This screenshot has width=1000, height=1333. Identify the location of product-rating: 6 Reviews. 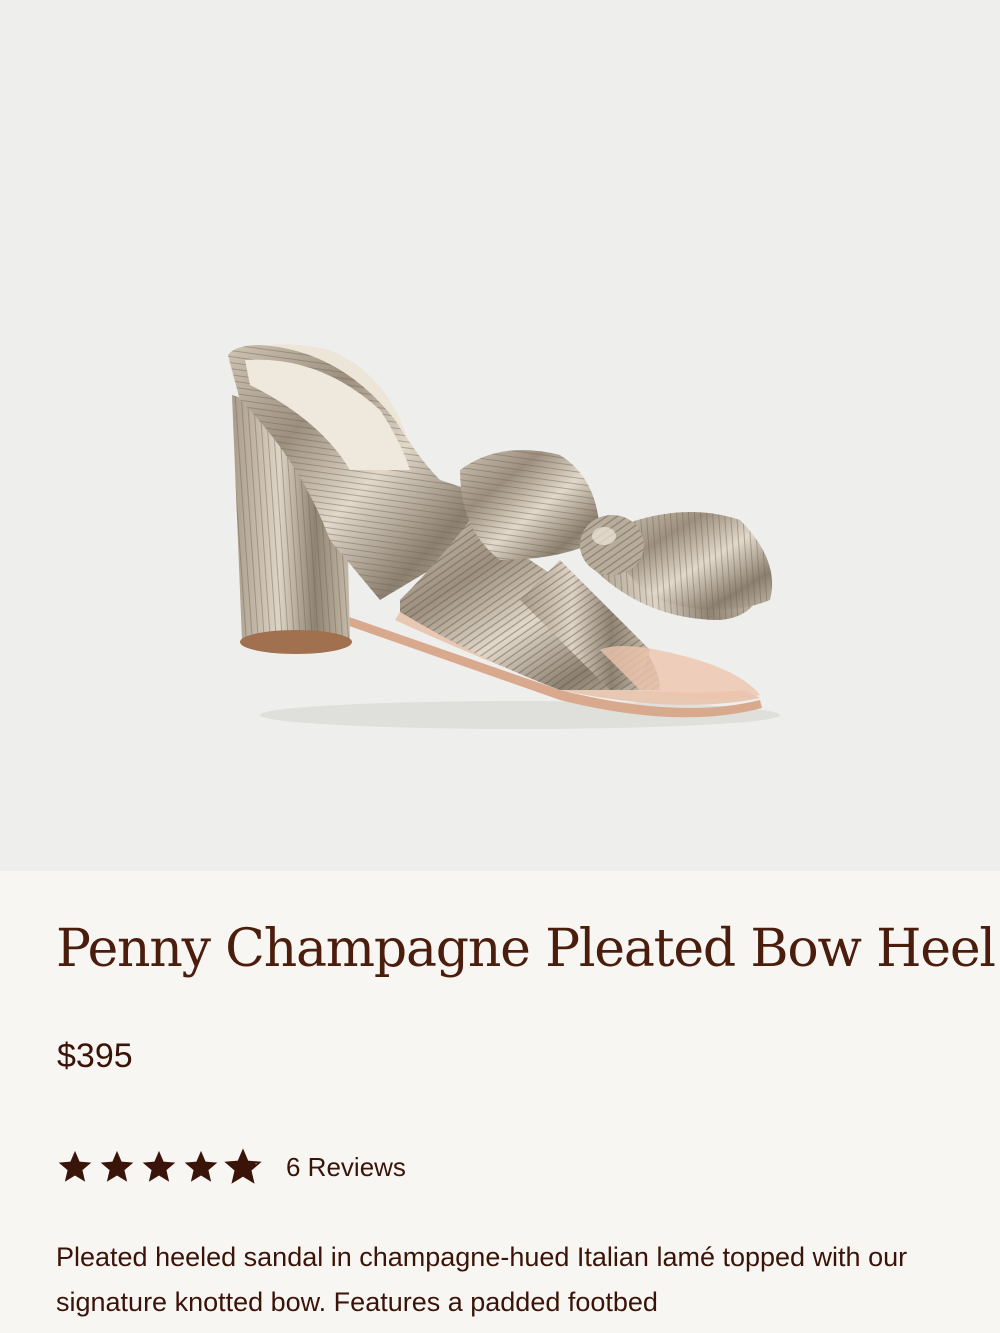
(231, 1167).